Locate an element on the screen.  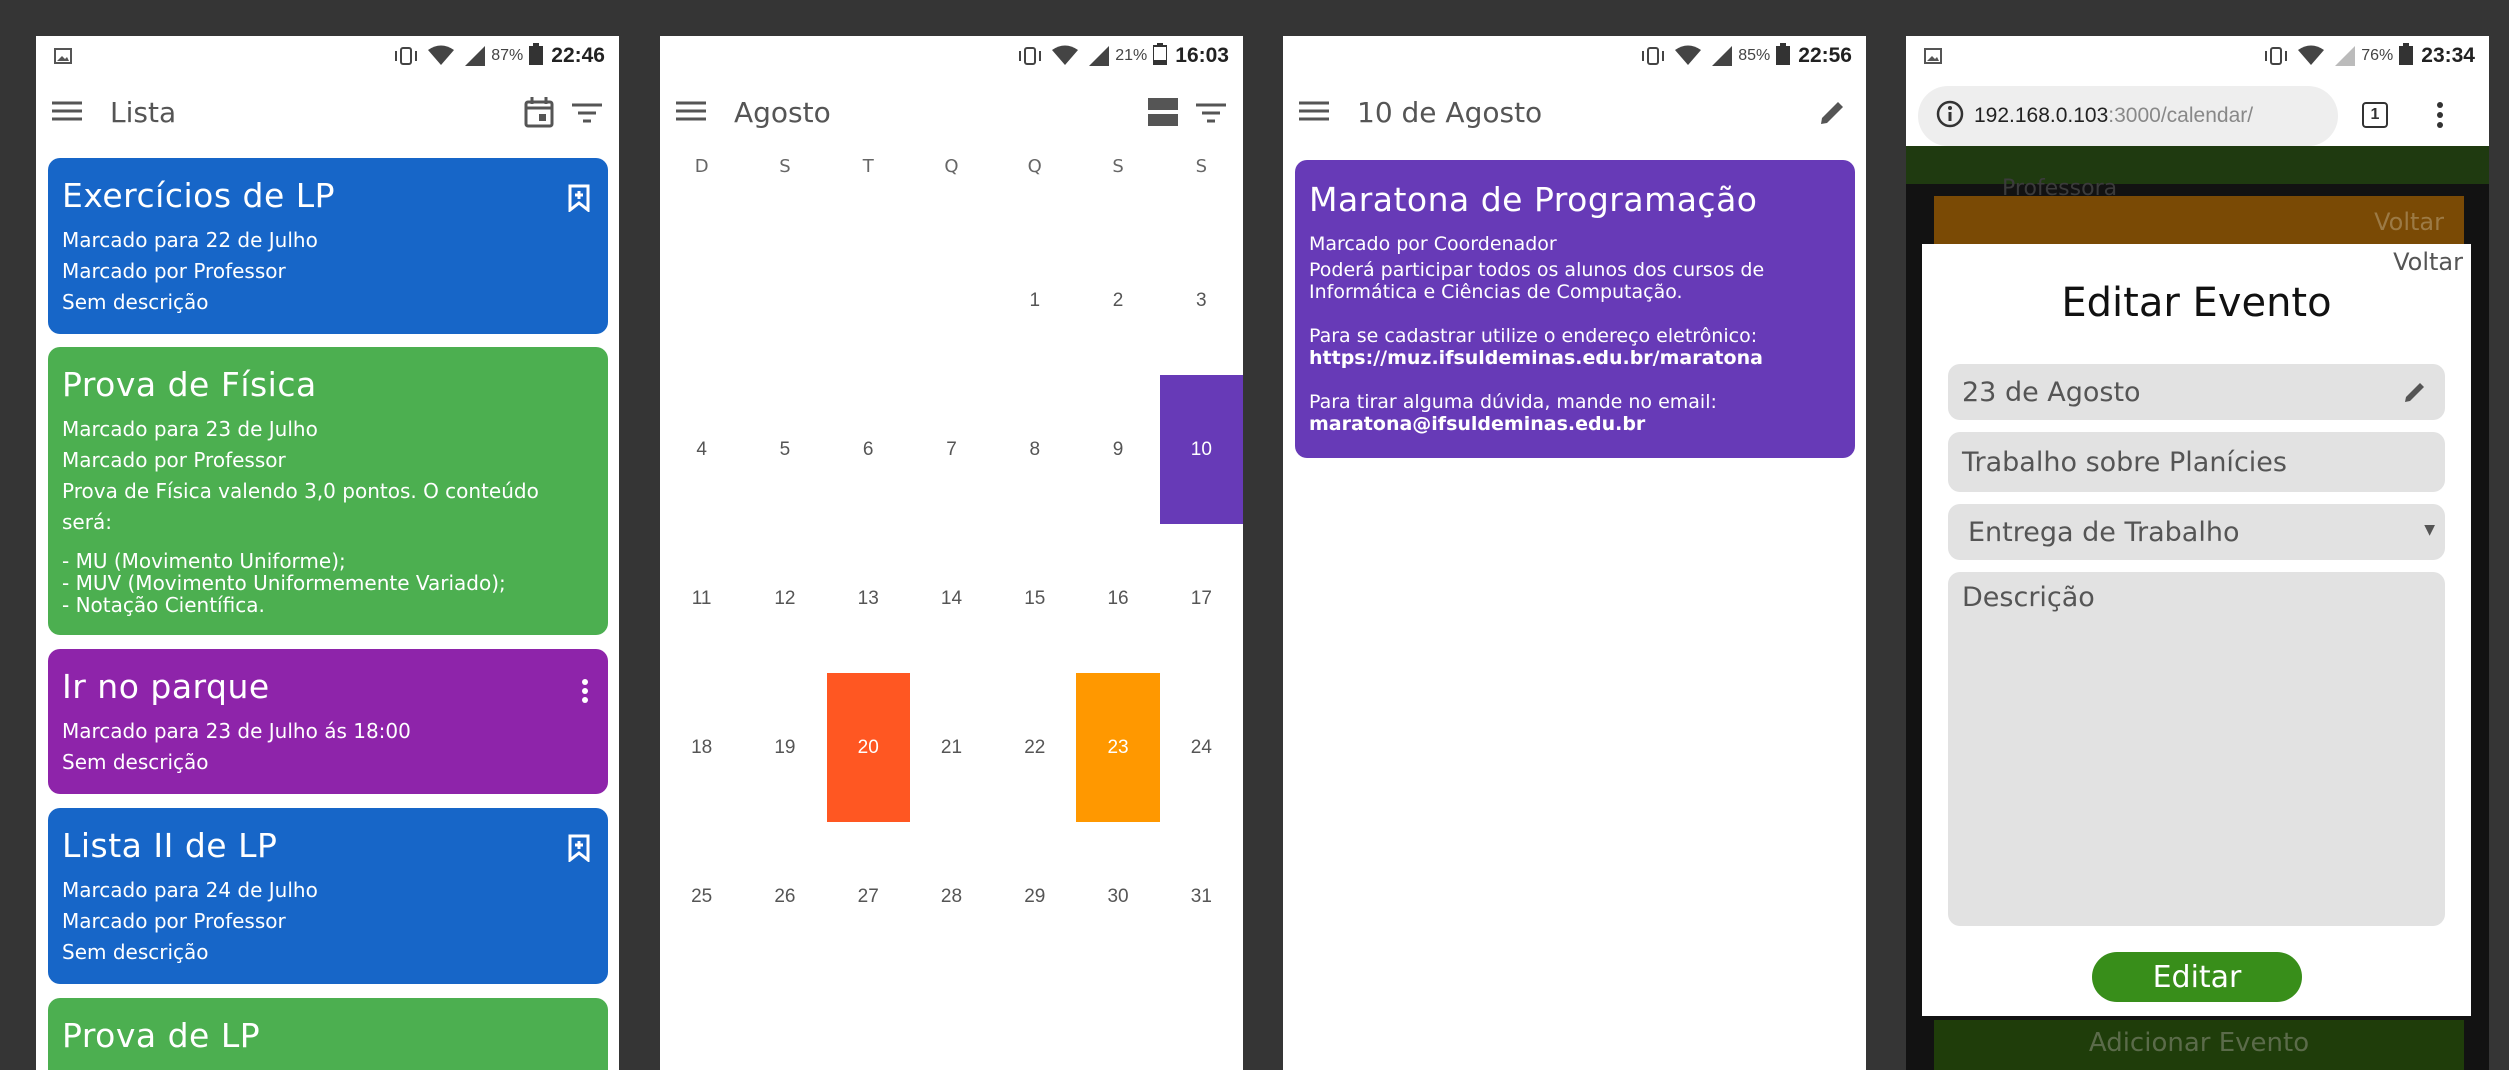
calendar-day: 11 is located at coordinates (701, 598).